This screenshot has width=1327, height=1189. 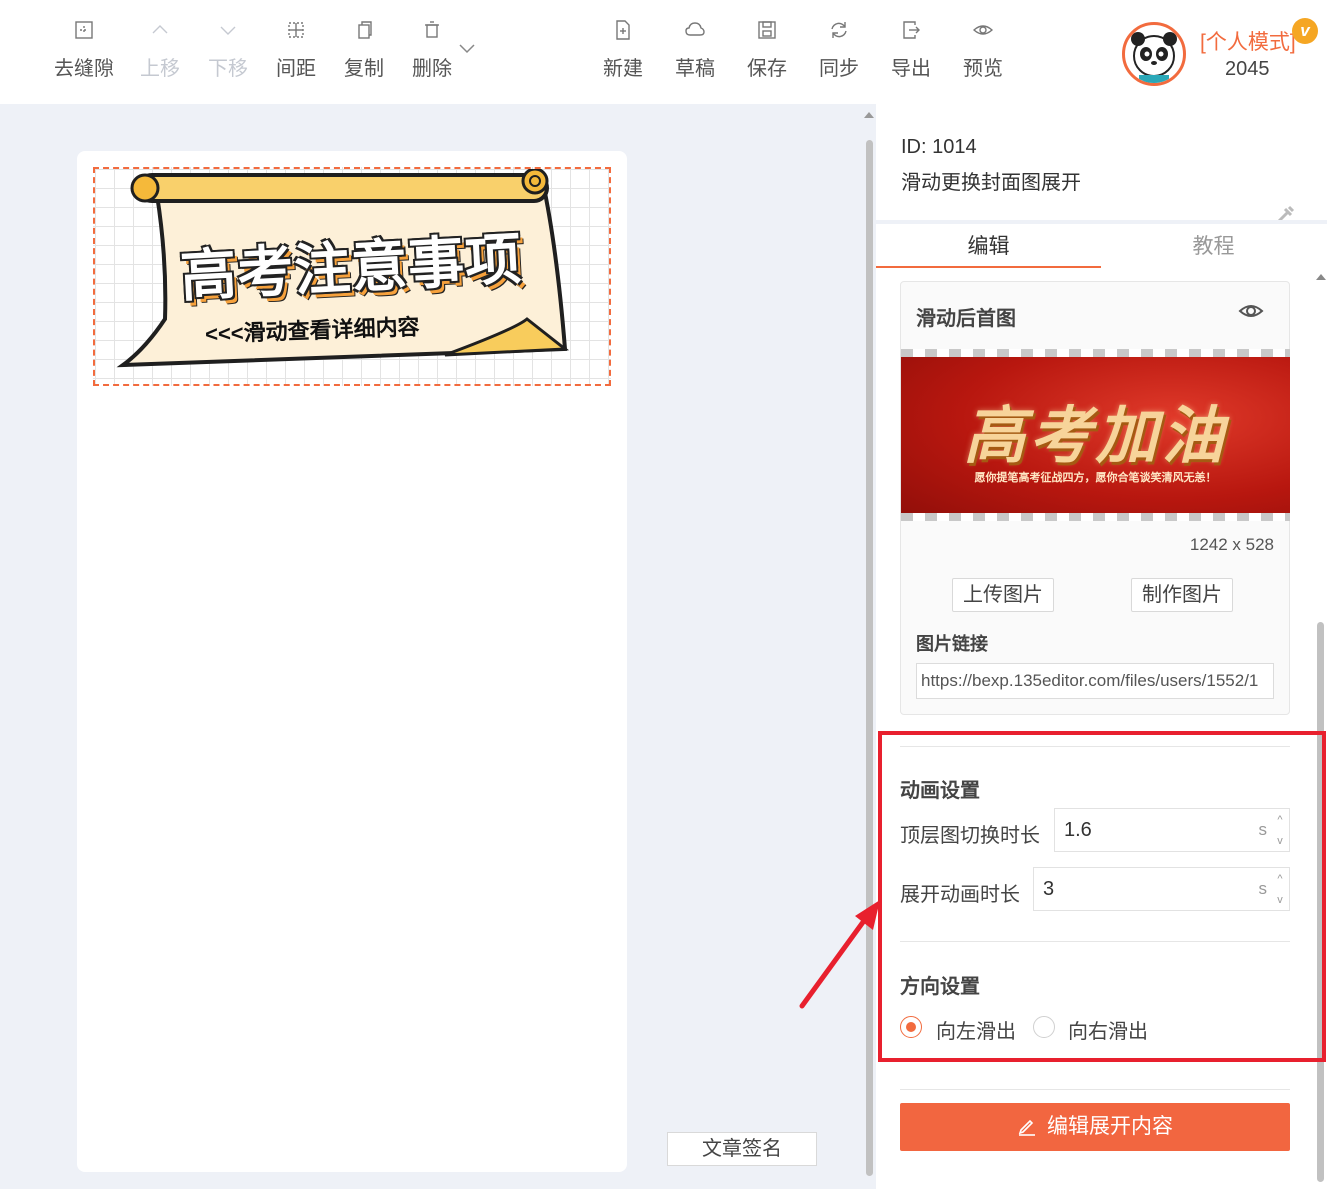 What do you see at coordinates (1154, 57) in the screenshot?
I see `panda-avatar-icon` at bounding box center [1154, 57].